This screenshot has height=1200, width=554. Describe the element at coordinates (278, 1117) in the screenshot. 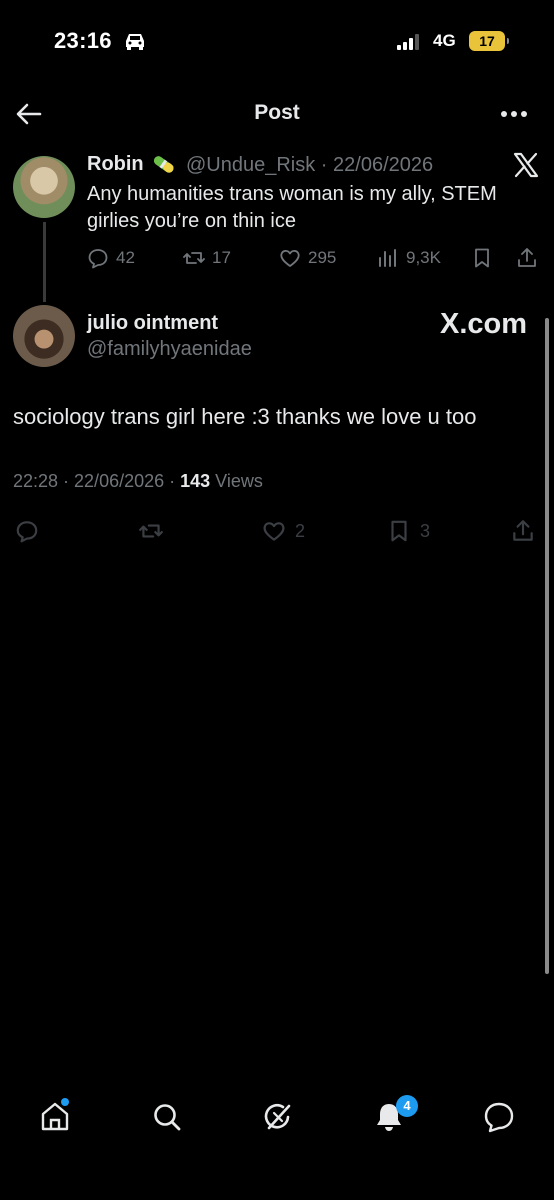

I see `grok-icon` at that location.